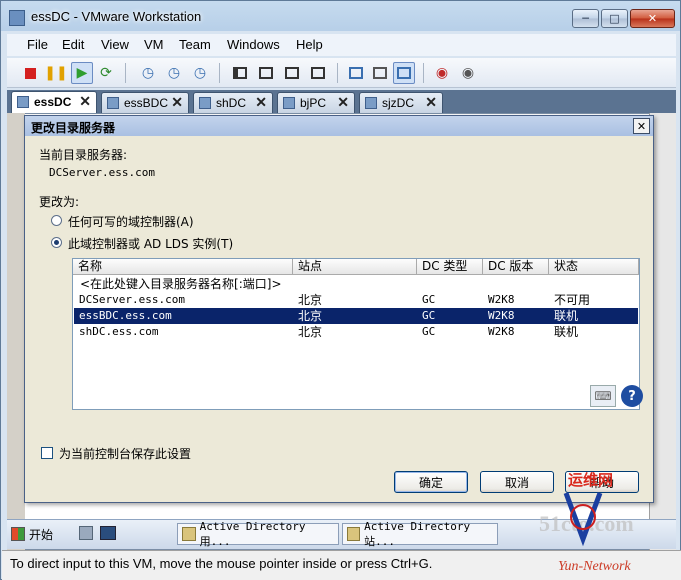  I want to click on column-dc-version: DC 版本, so click(516, 267).